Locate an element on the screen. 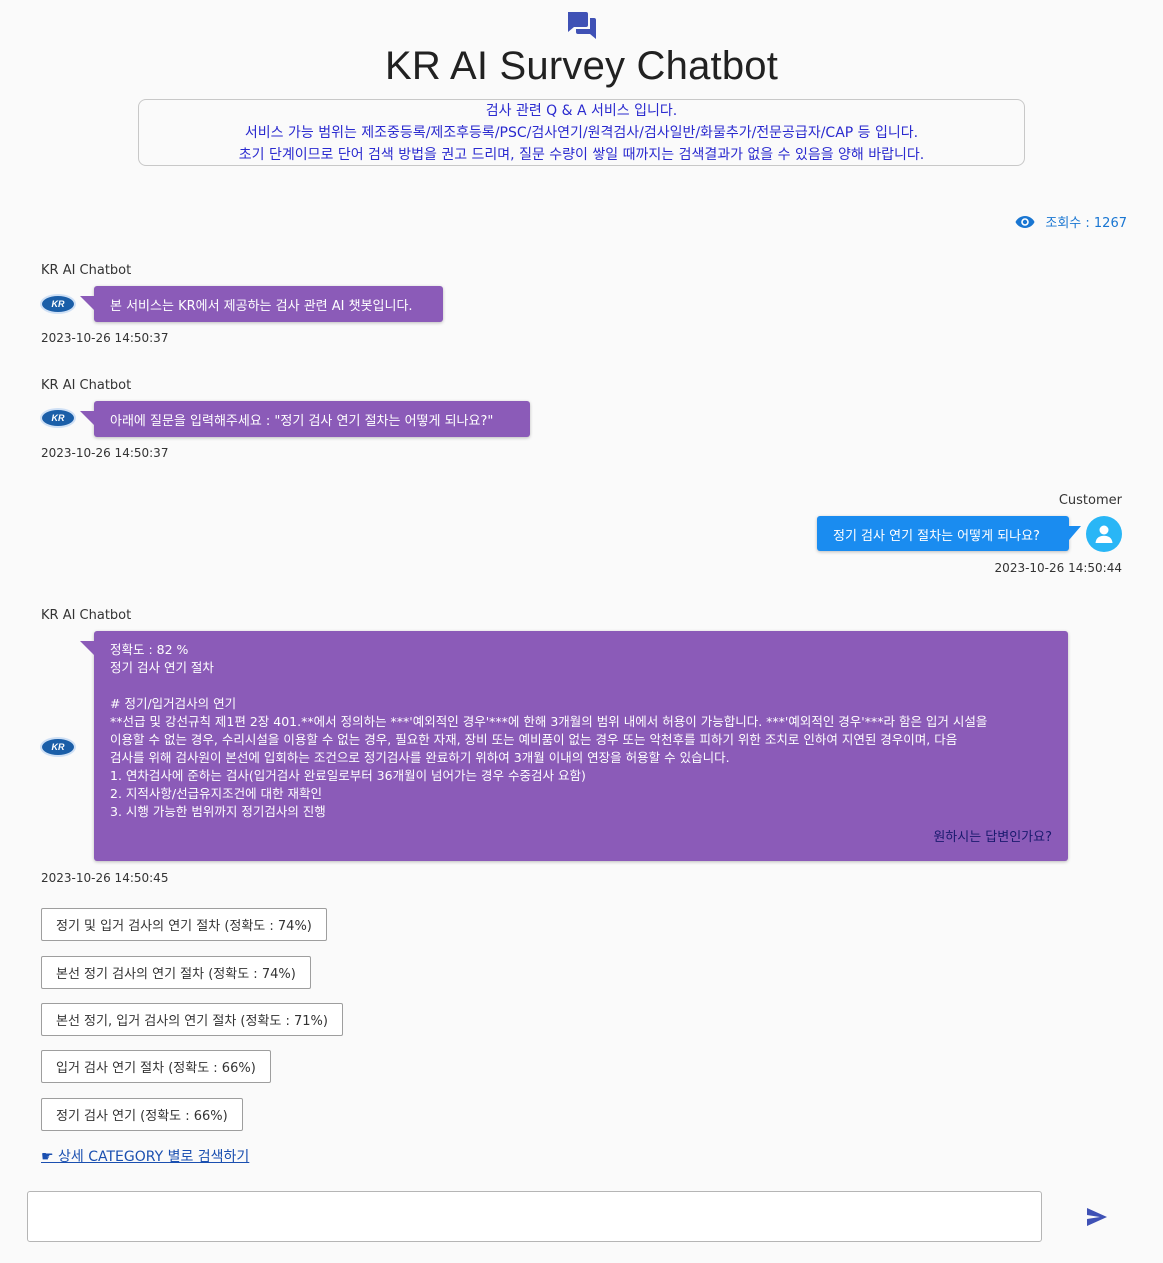 This screenshot has width=1163, height=1263. send-icon is located at coordinates (1097, 1217).